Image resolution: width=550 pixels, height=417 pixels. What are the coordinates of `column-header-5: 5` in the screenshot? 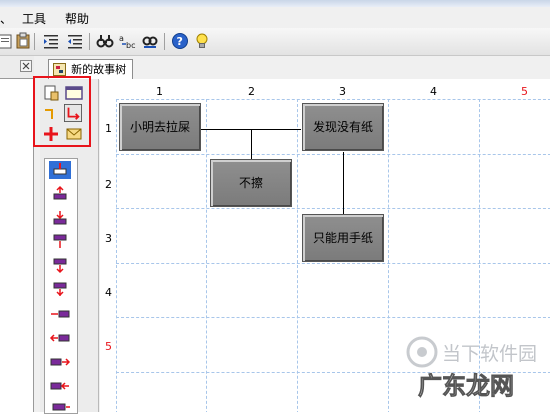 It's located at (524, 91).